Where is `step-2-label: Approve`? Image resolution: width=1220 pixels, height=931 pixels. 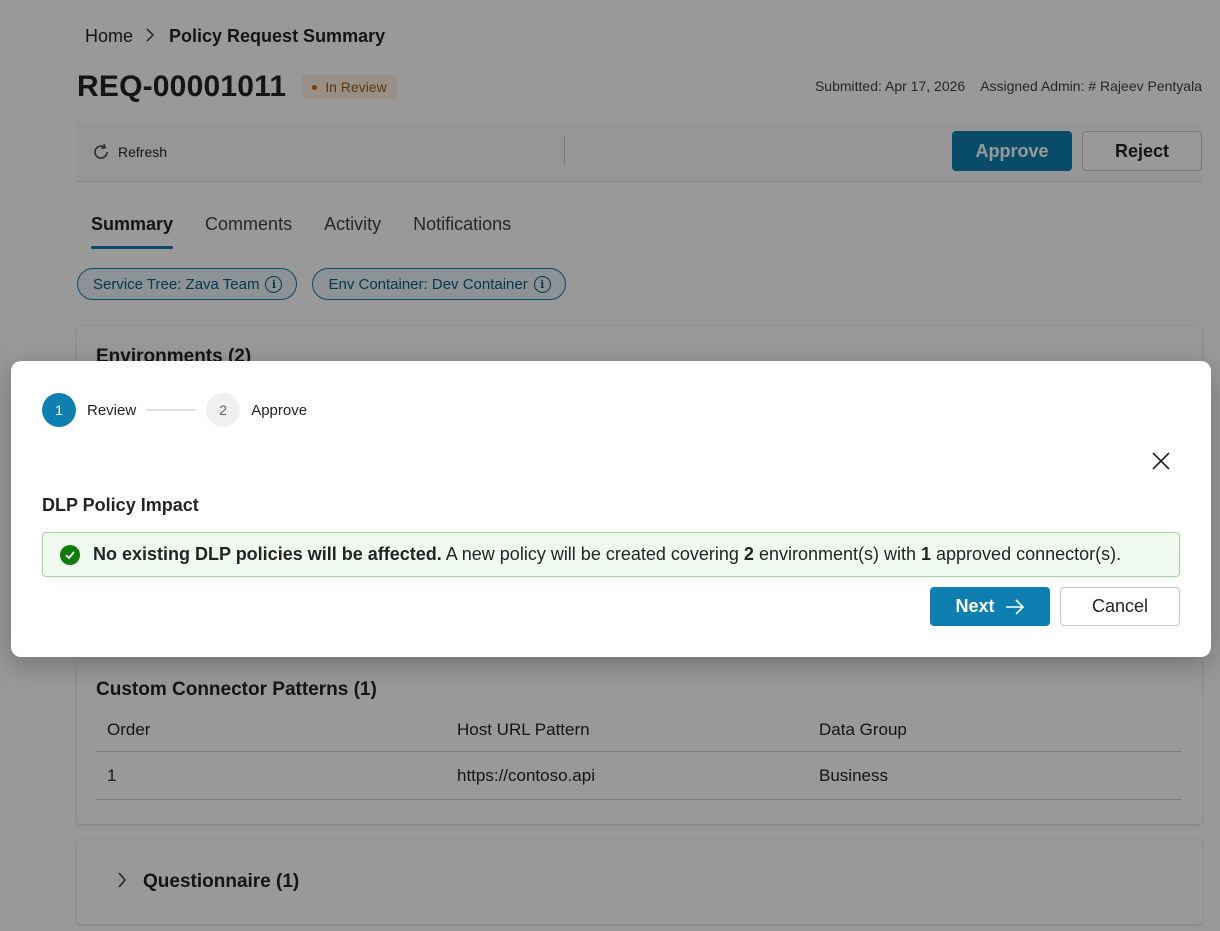
step-2-label: Approve is located at coordinates (279, 410).